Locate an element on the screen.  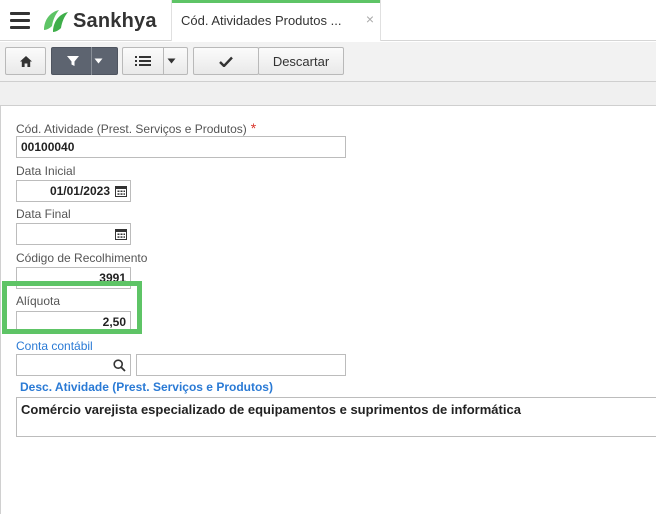
sankhya-leaf-icon is located at coordinates (56, 21).